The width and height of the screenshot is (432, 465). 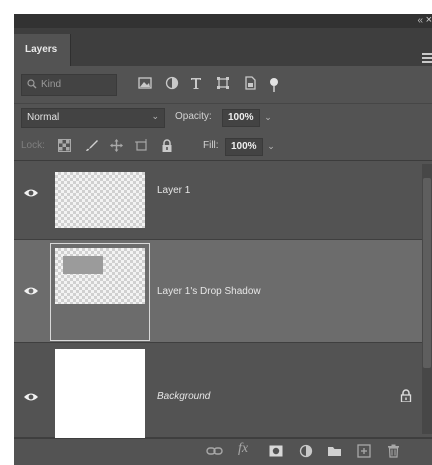 I want to click on fill-input: 100%, so click(x=244, y=147).